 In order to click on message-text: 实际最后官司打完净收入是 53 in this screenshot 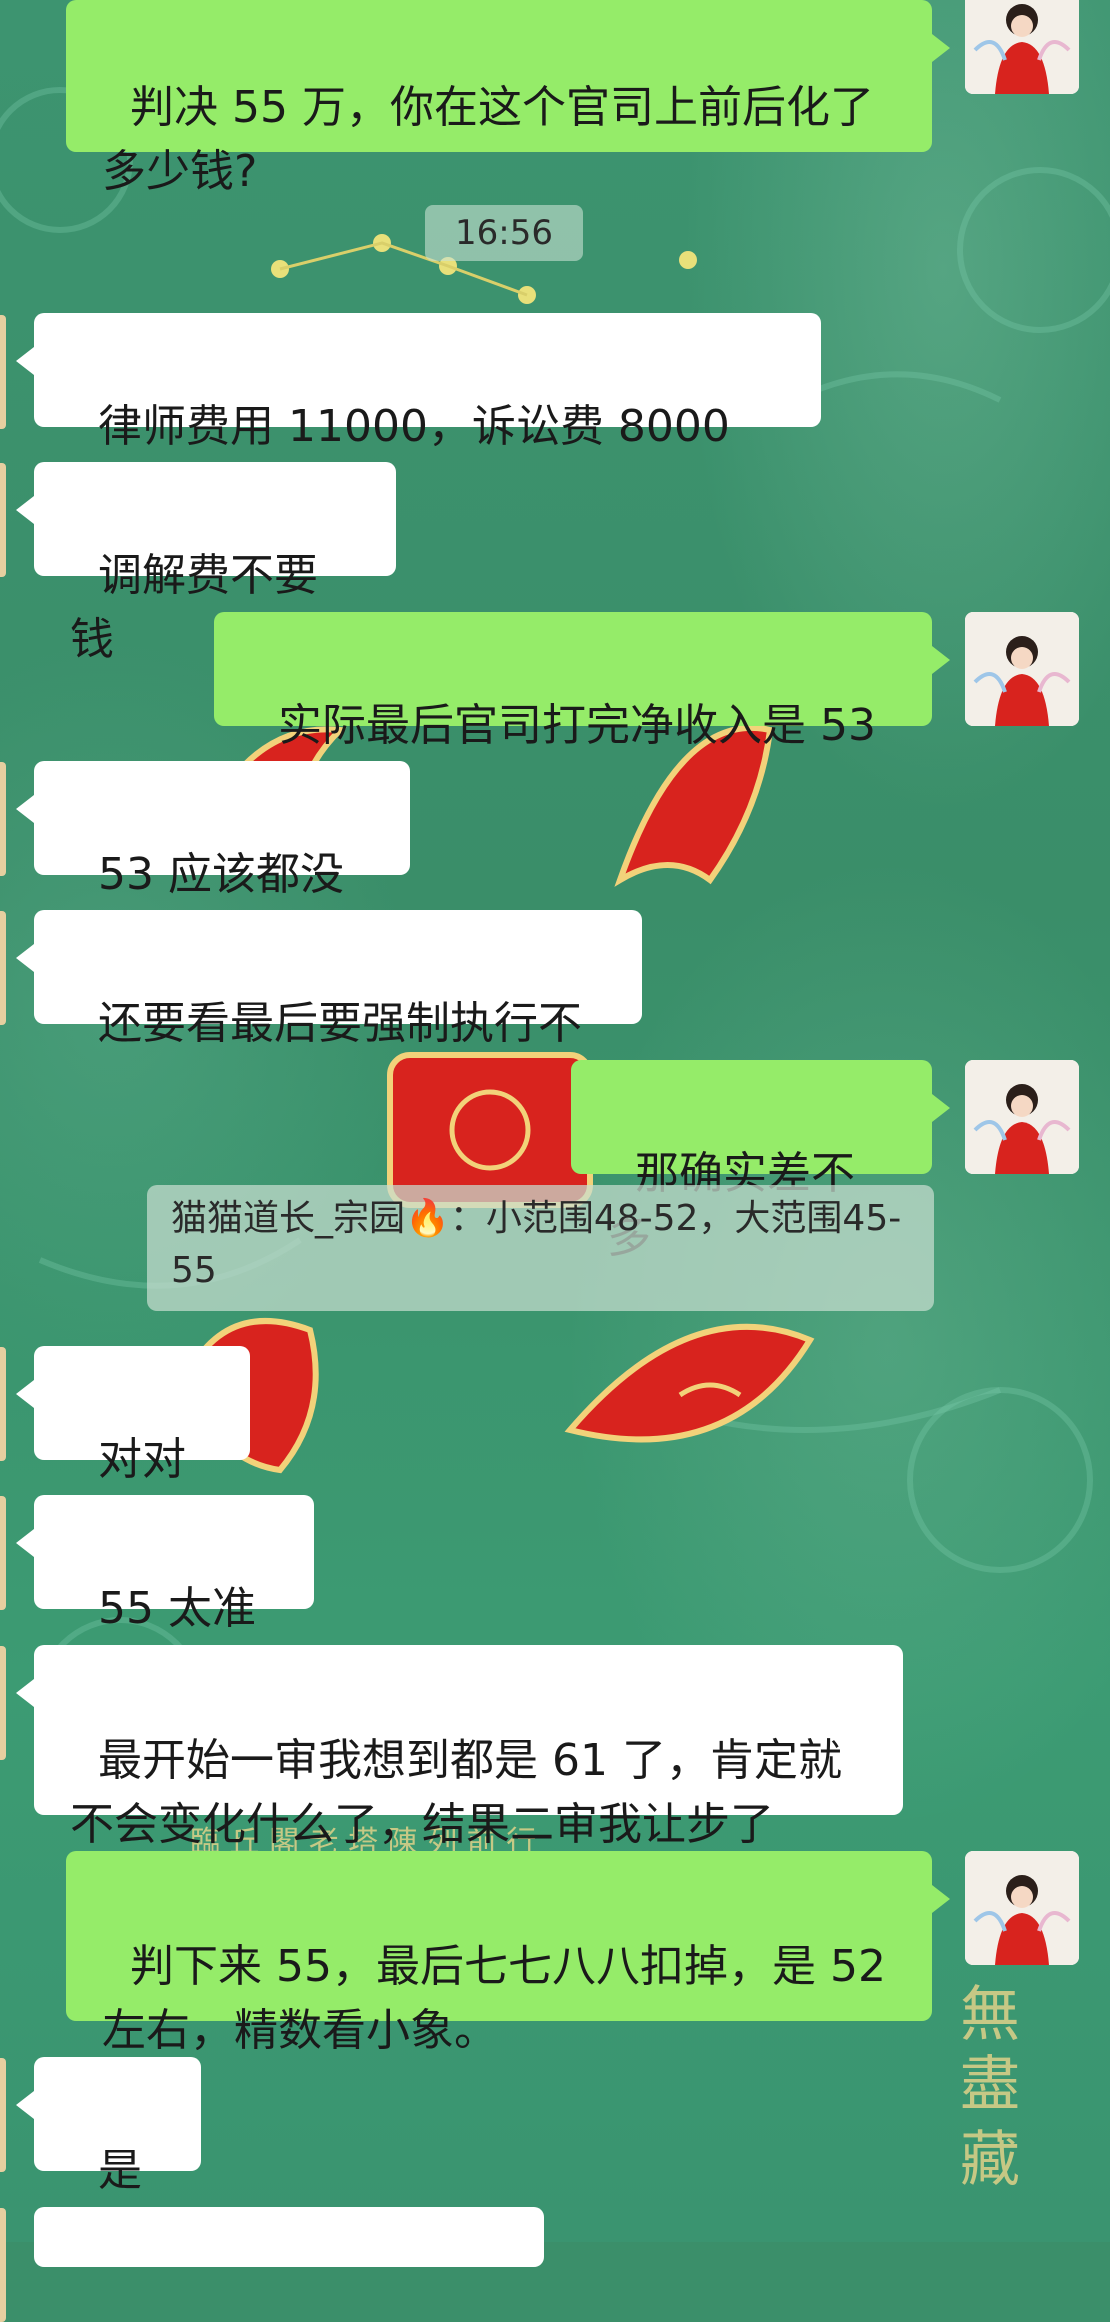, I will do `click(576, 725)`.